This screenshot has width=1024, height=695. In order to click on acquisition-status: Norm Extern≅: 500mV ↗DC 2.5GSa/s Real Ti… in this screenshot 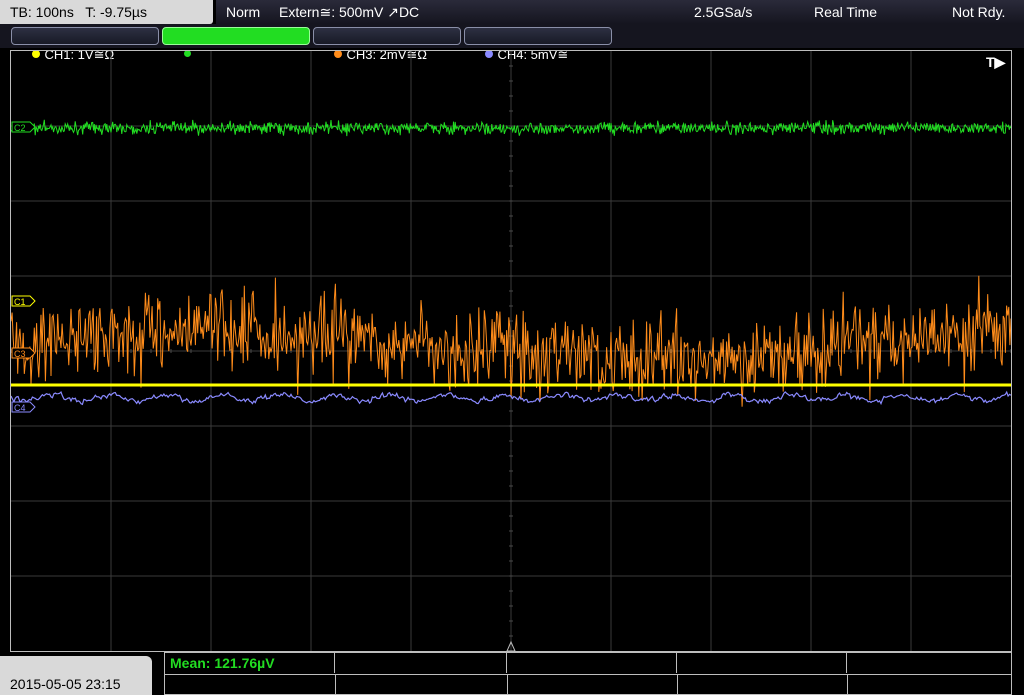, I will do `click(620, 12)`.